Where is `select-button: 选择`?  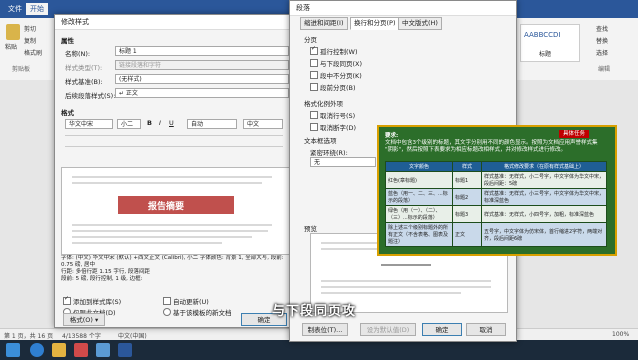
select-button: 选择 is located at coordinates (602, 52).